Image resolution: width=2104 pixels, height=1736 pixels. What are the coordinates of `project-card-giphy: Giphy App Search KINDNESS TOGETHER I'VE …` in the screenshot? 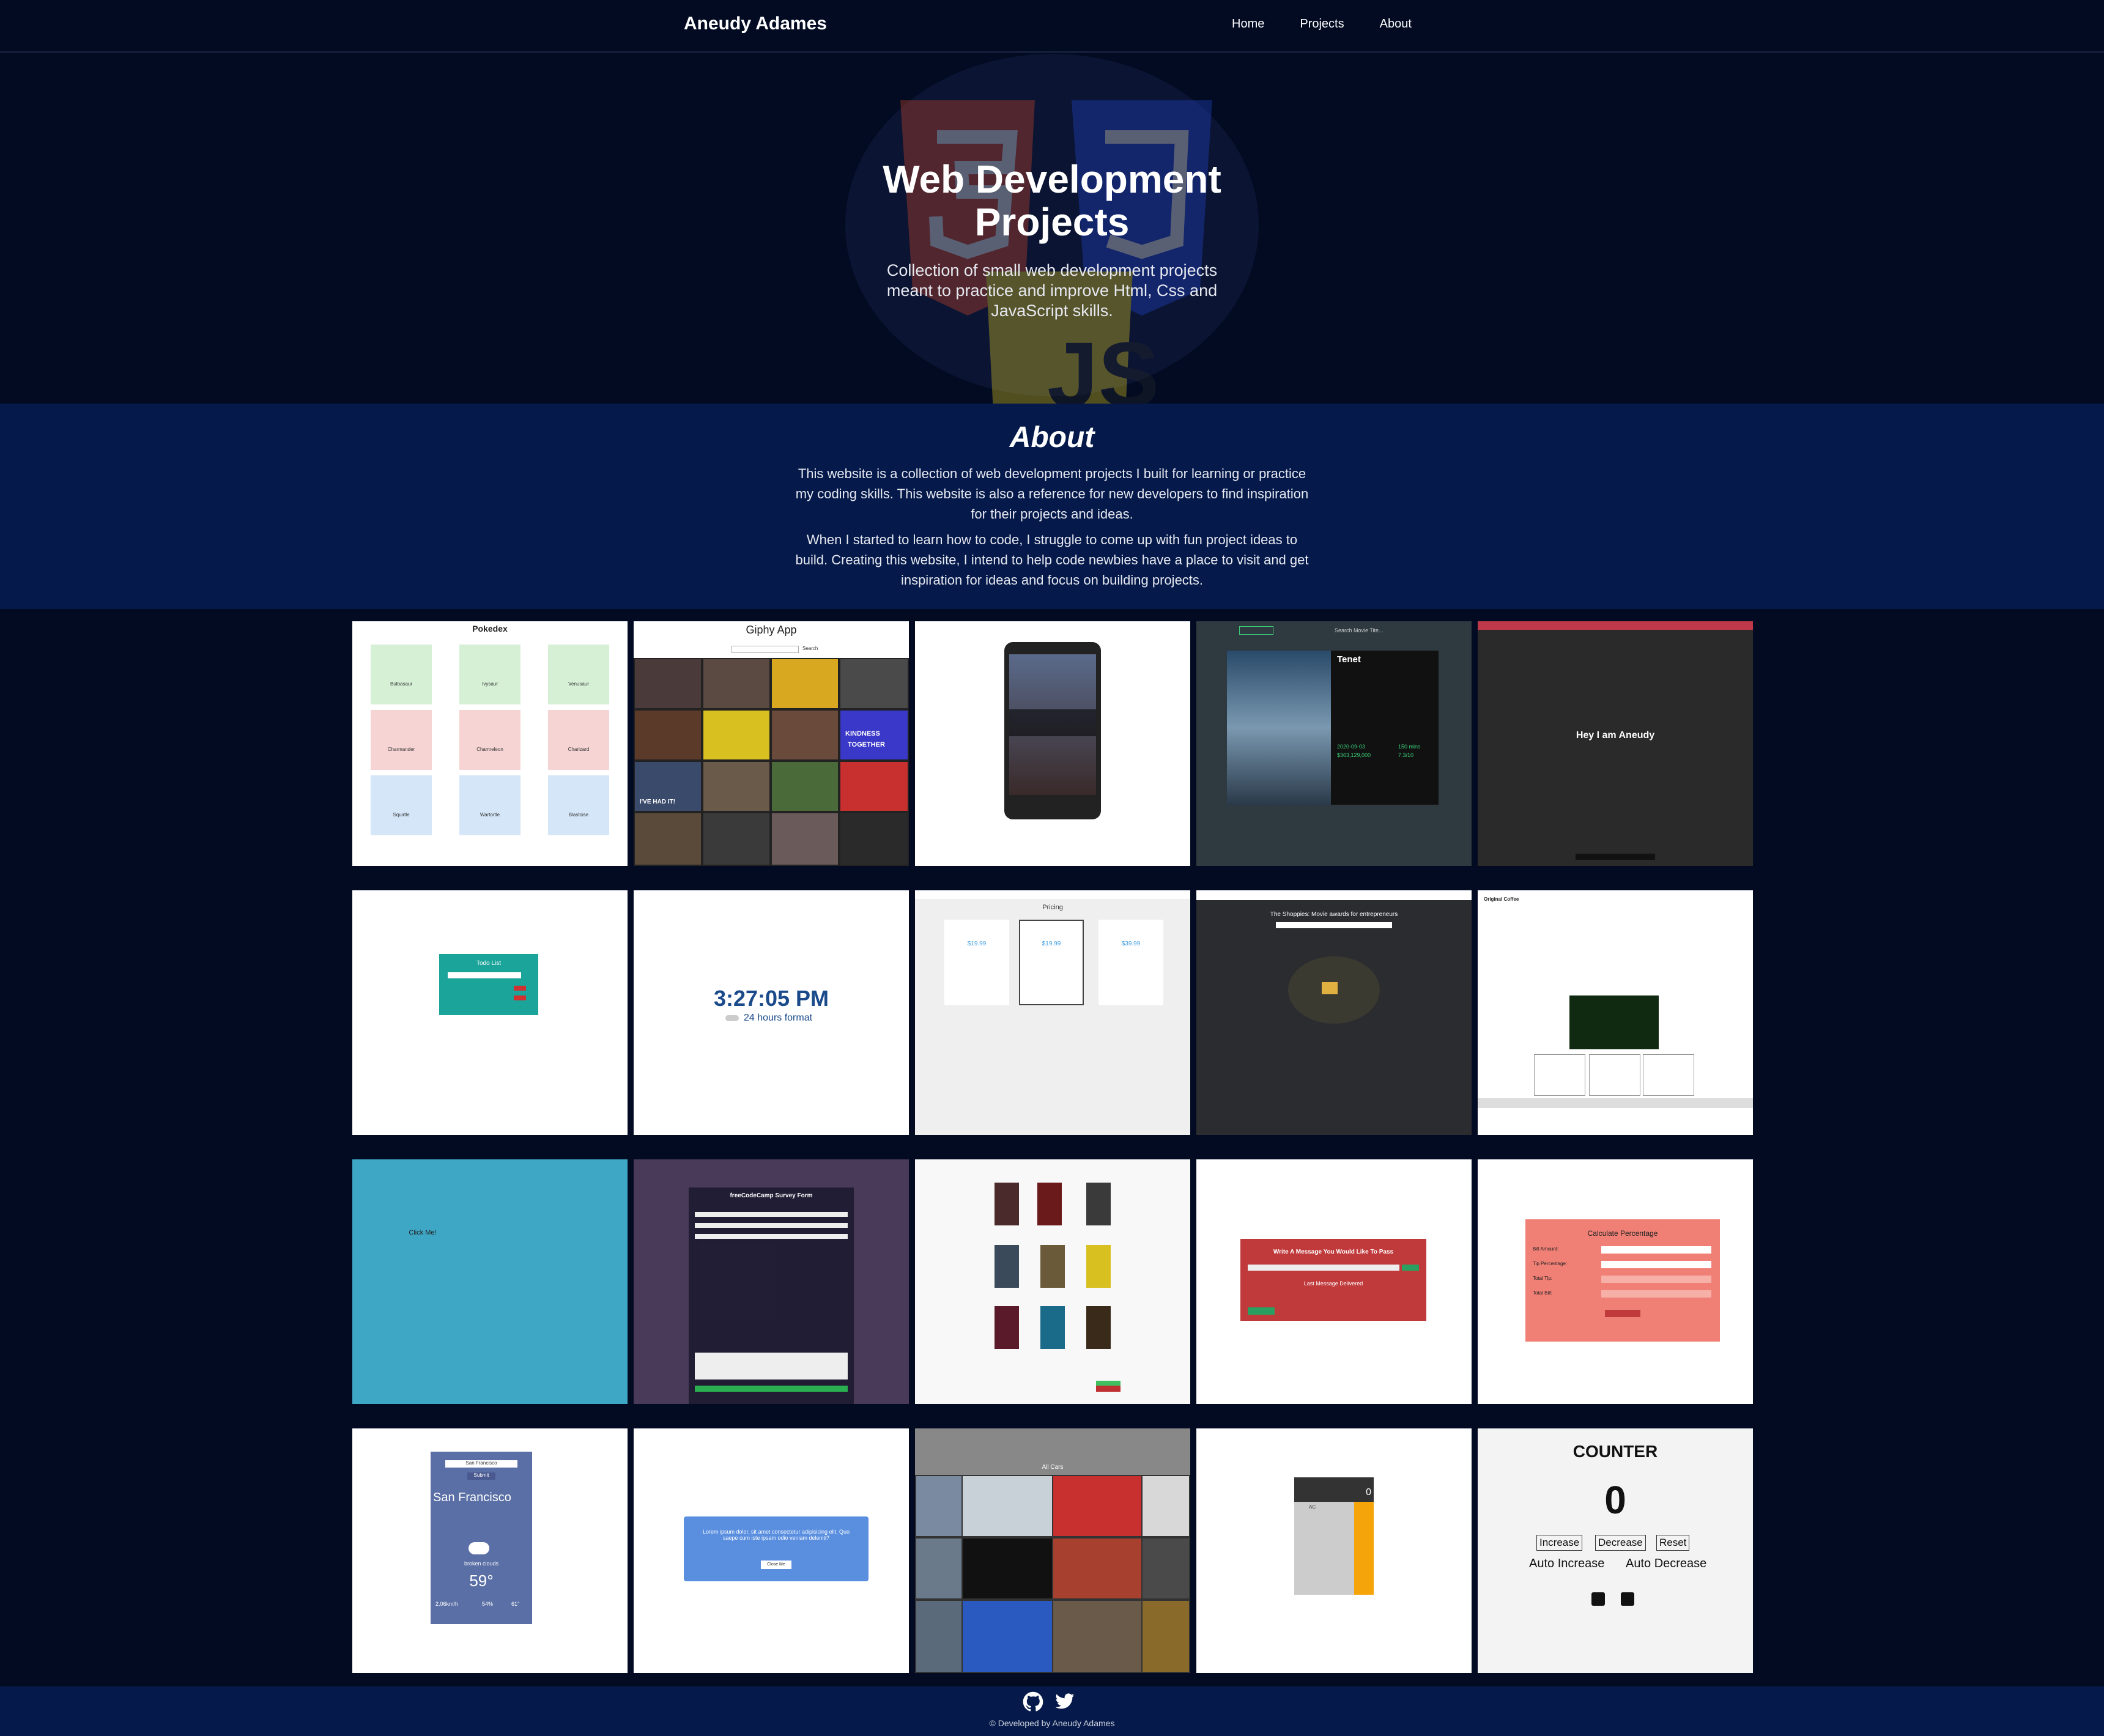 It's located at (771, 743).